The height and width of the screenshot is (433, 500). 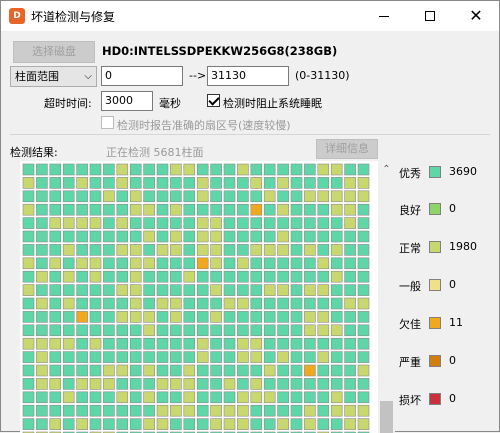 What do you see at coordinates (127, 101) in the screenshot?
I see `timeout-input: 3000` at bounding box center [127, 101].